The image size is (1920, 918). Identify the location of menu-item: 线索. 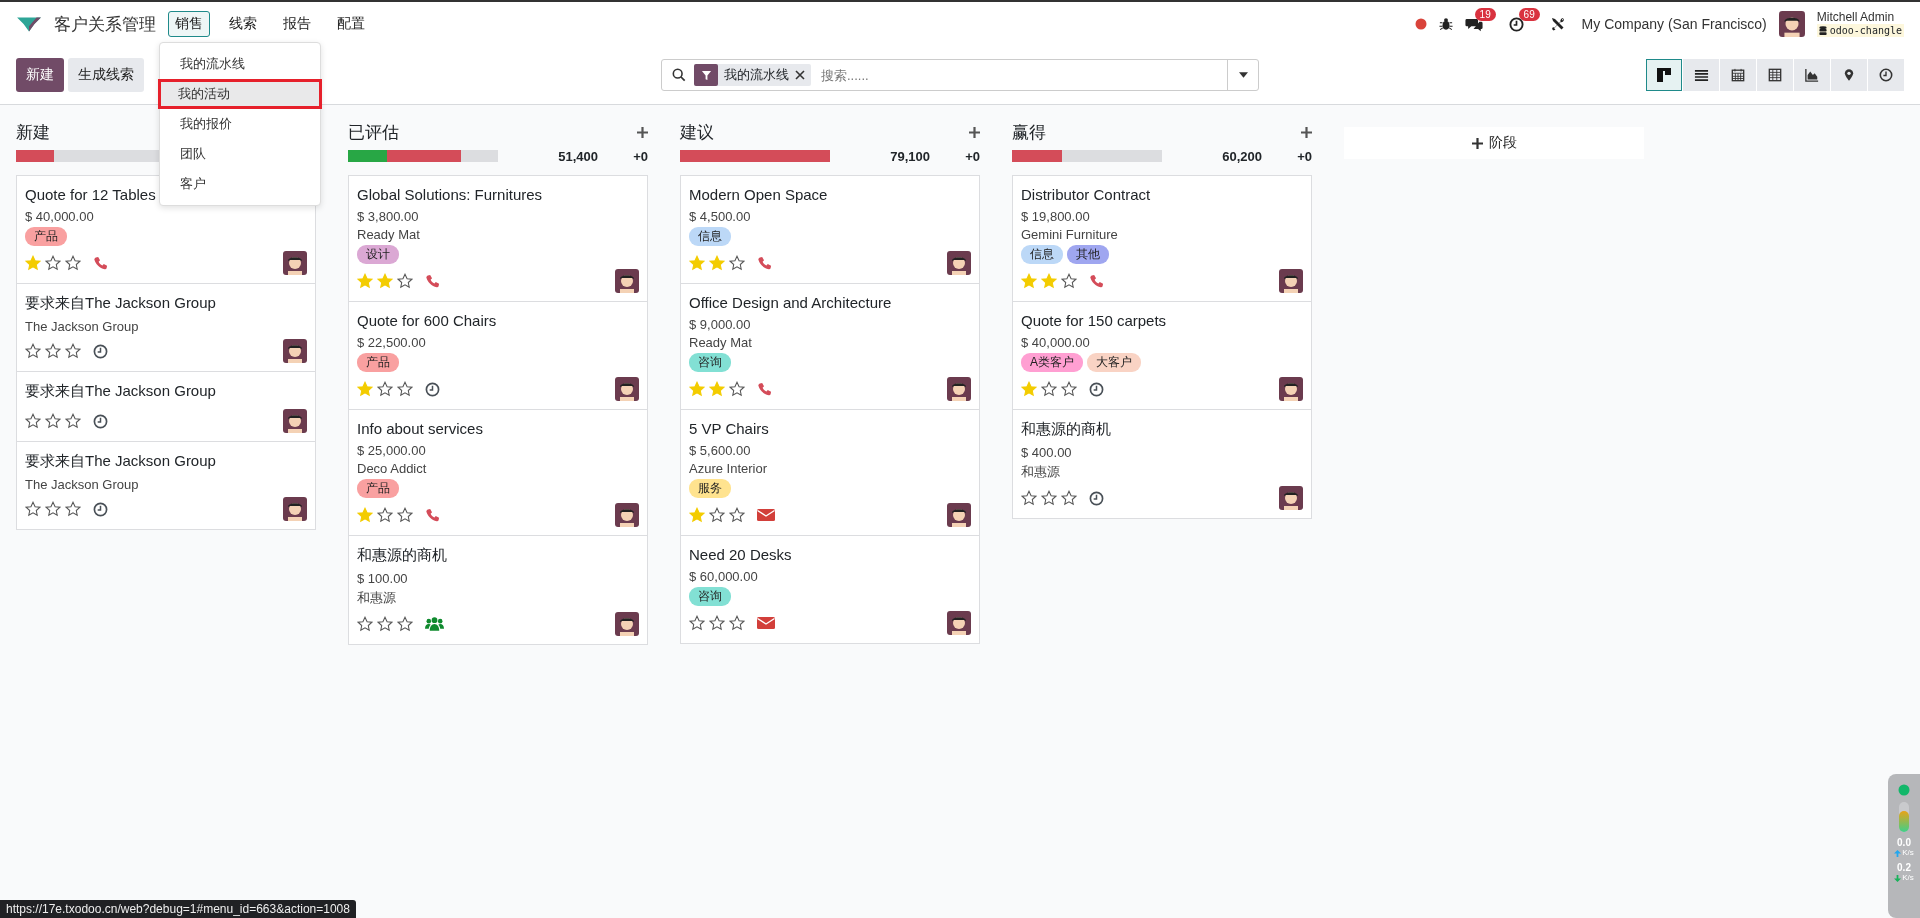
(243, 24).